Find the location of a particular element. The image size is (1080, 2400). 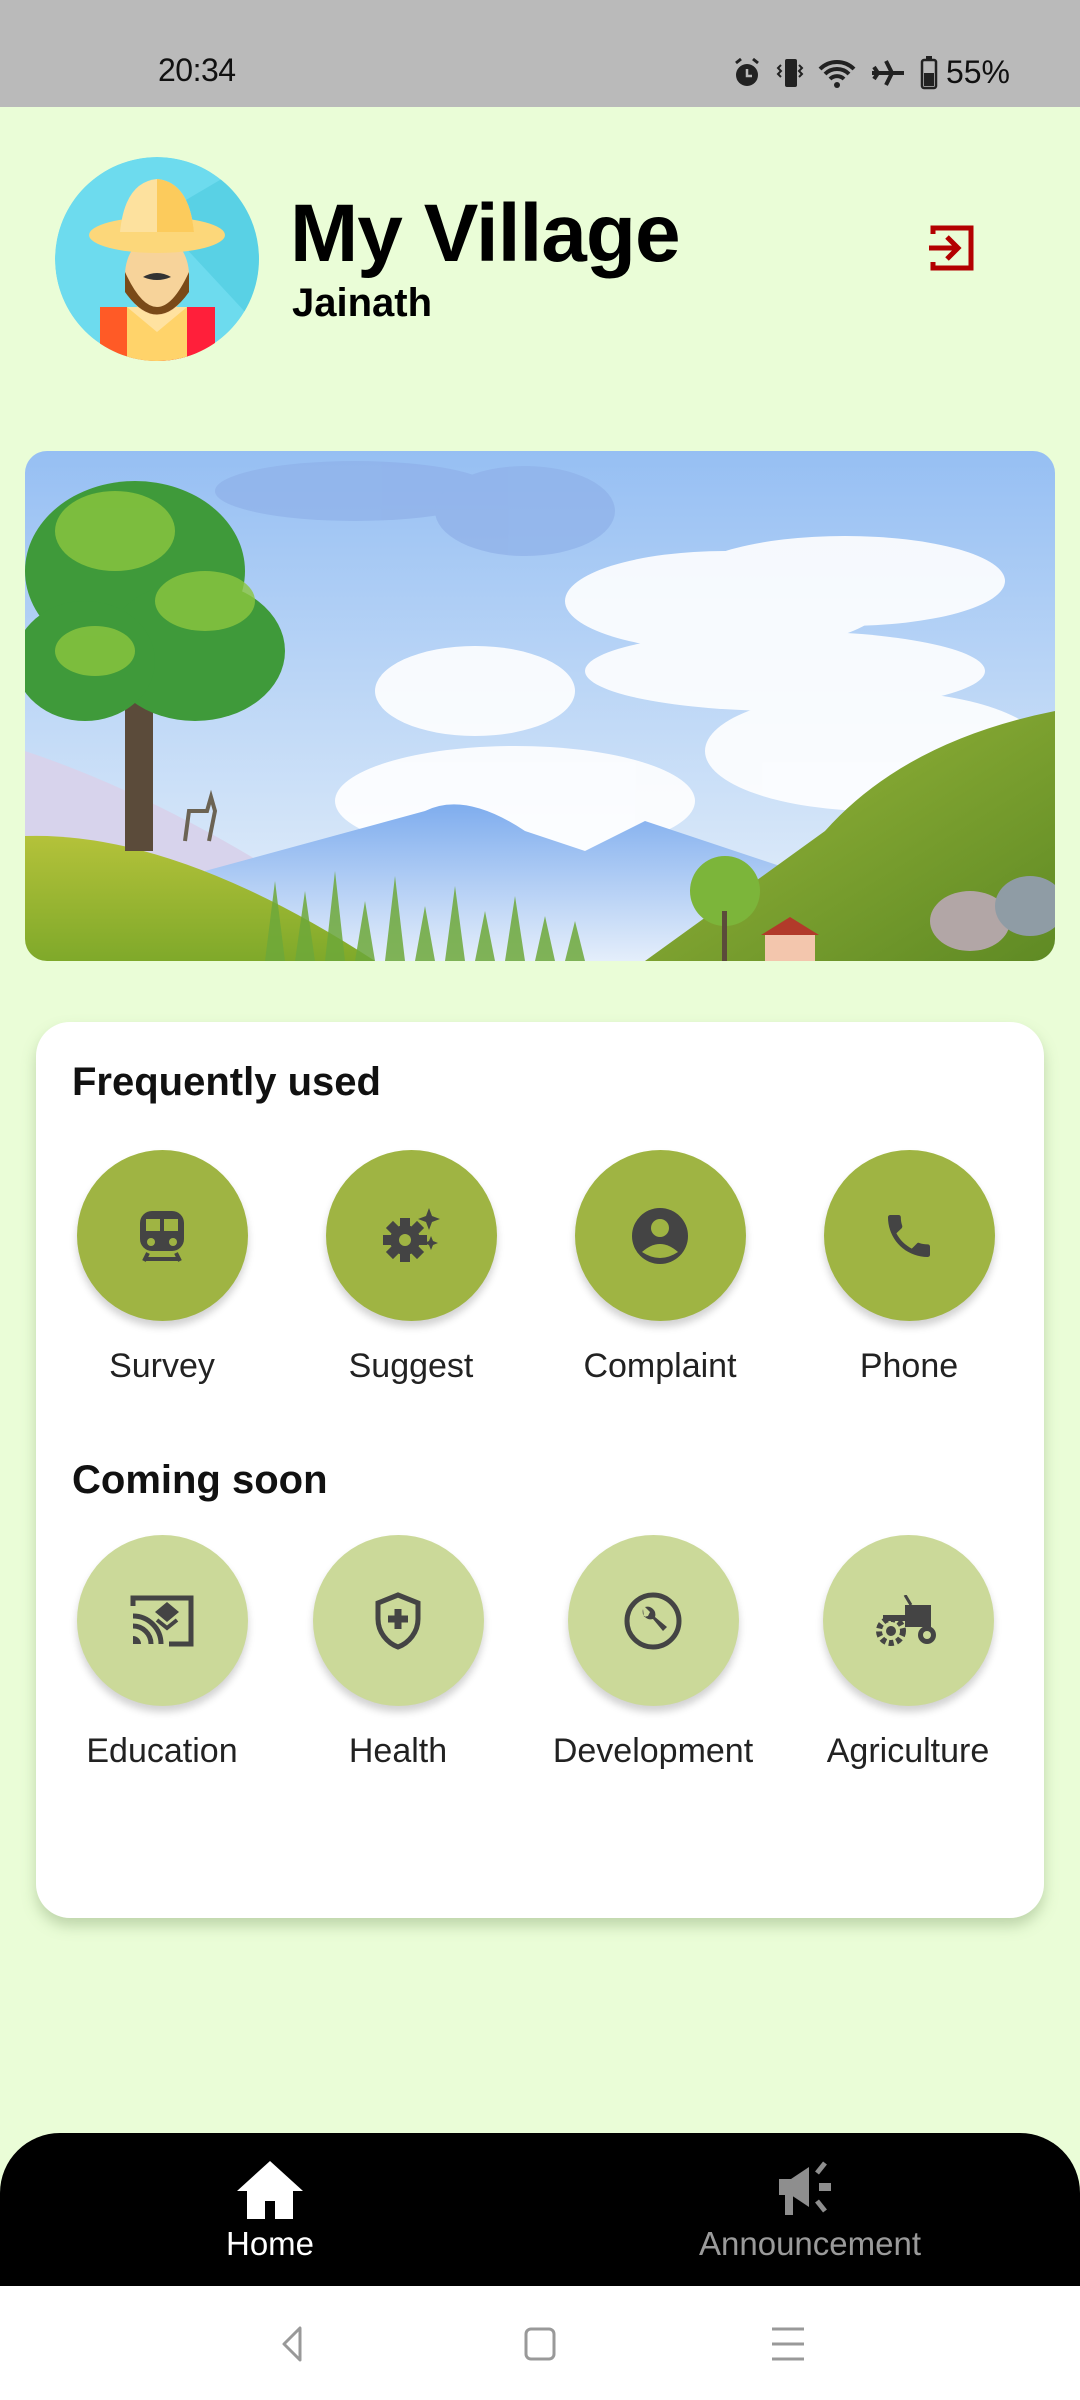

development-label: Development is located at coordinates (653, 1751).